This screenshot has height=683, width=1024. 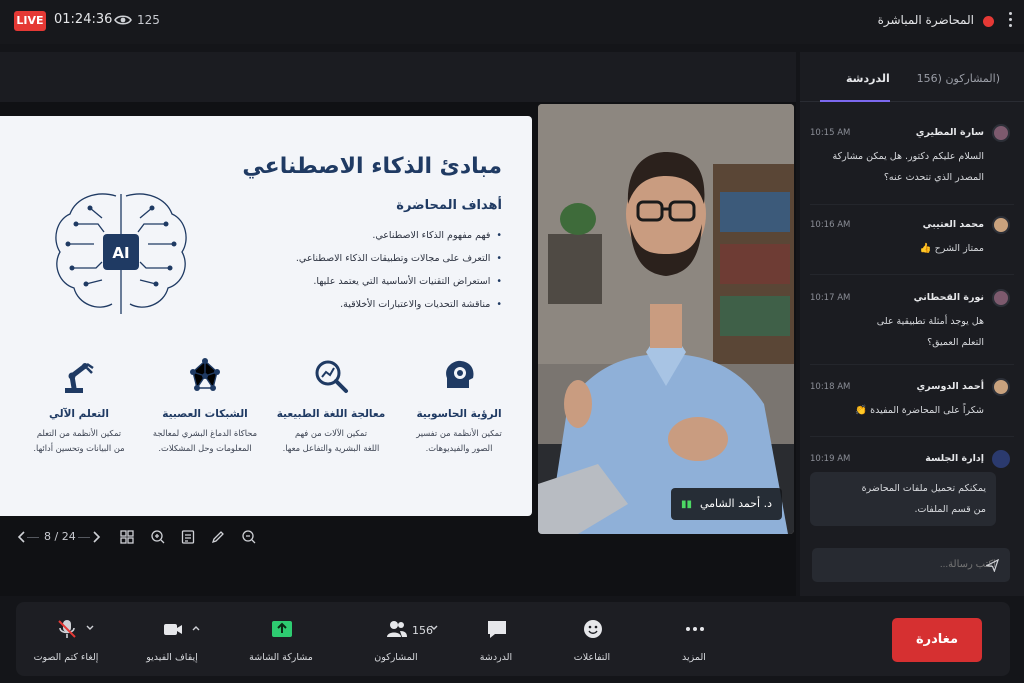 What do you see at coordinates (953, 224) in the screenshot?
I see `message-author: محمد العتيبي` at bounding box center [953, 224].